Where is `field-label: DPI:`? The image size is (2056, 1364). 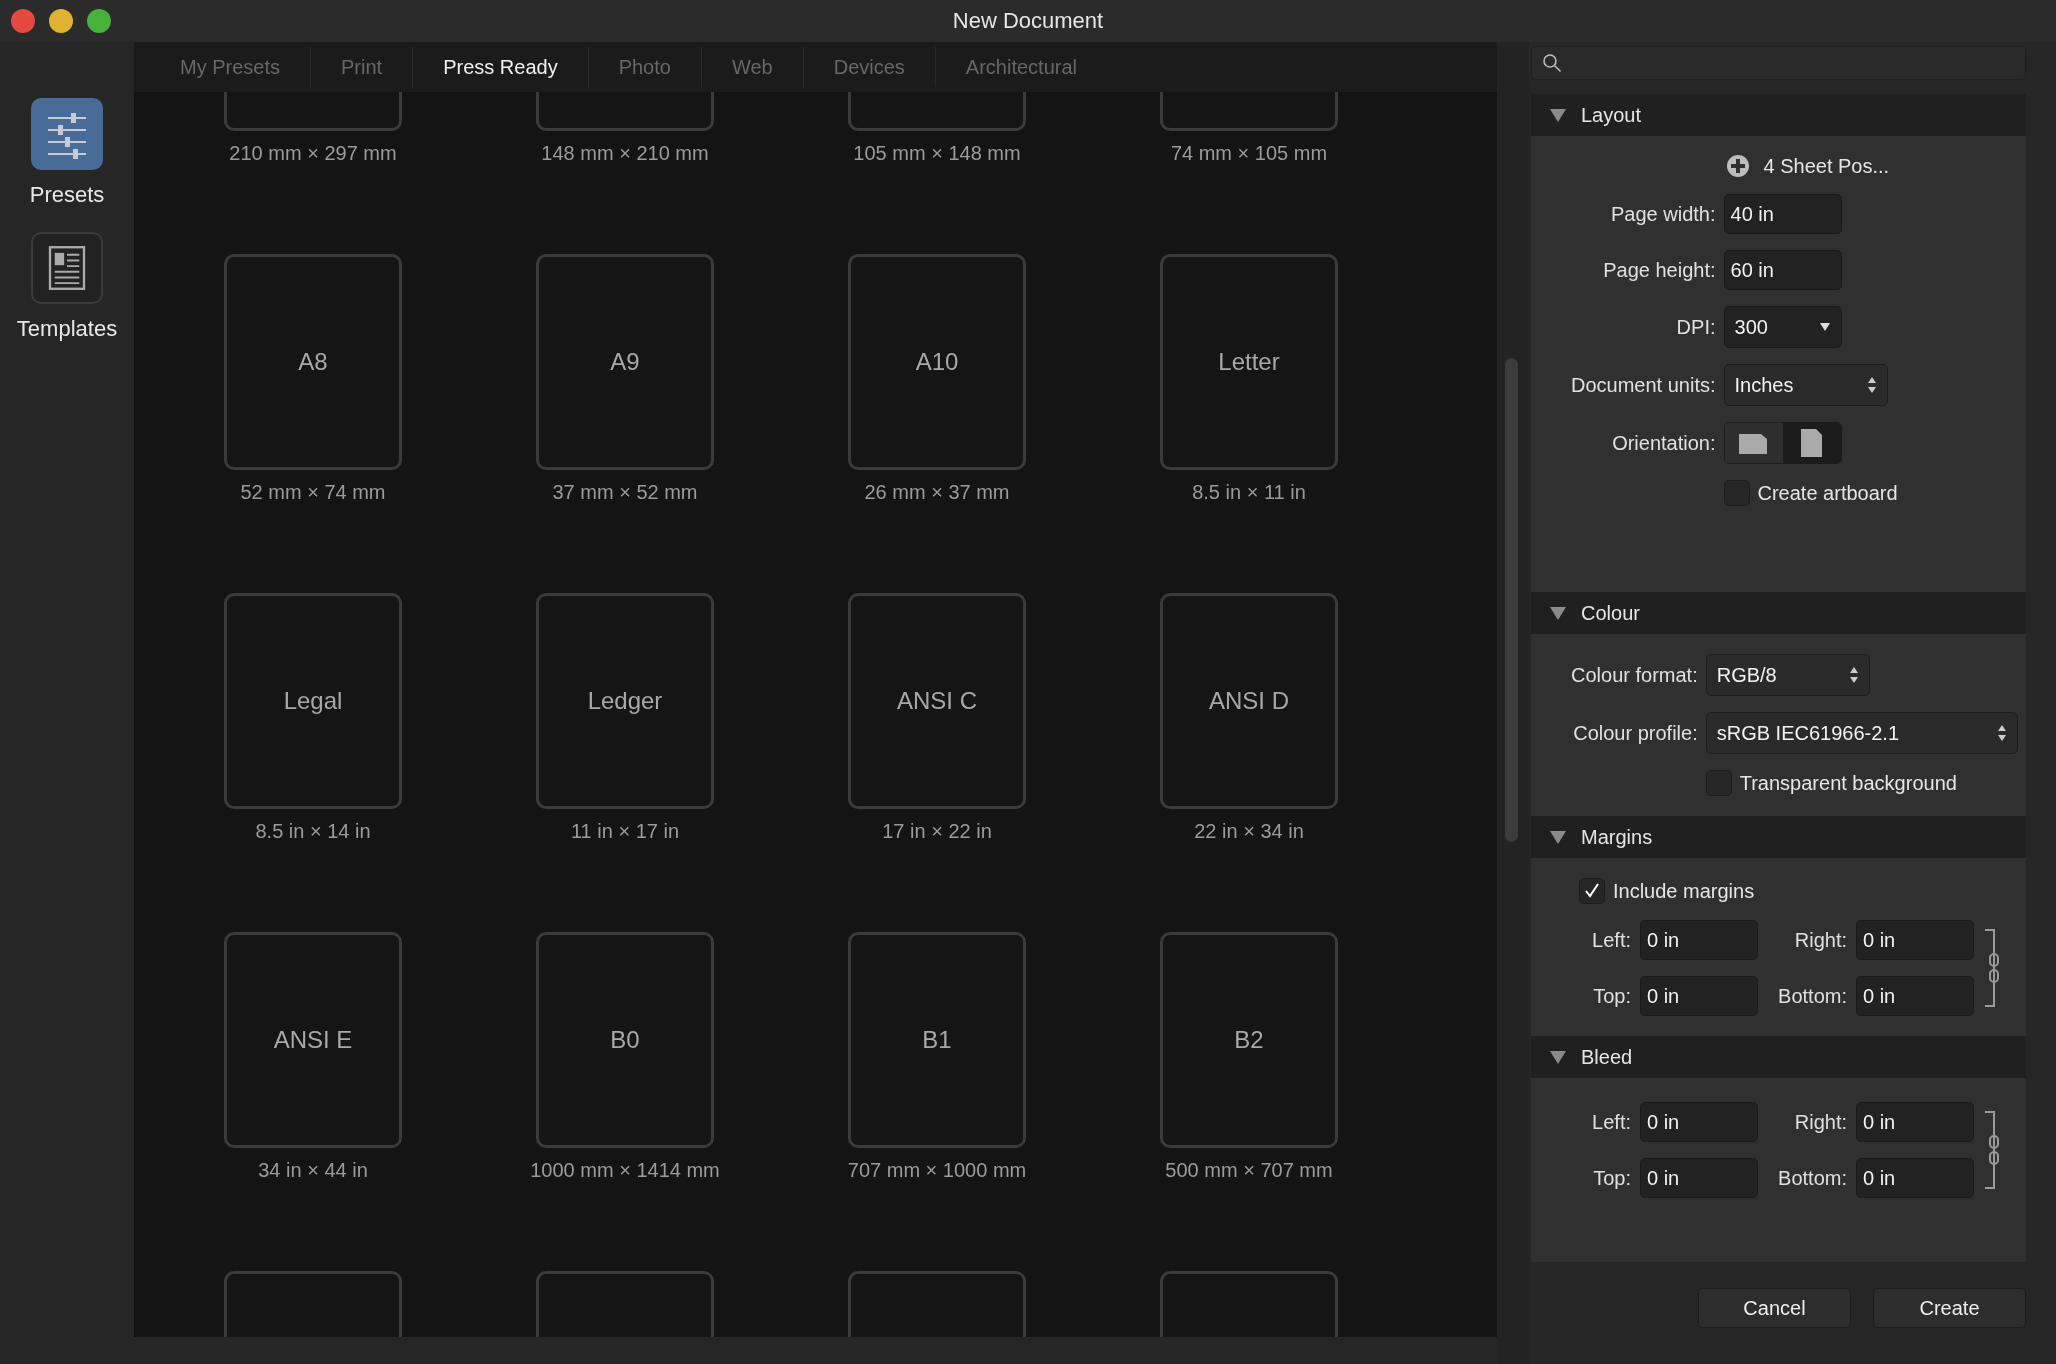
field-label: DPI: is located at coordinates (1695, 327).